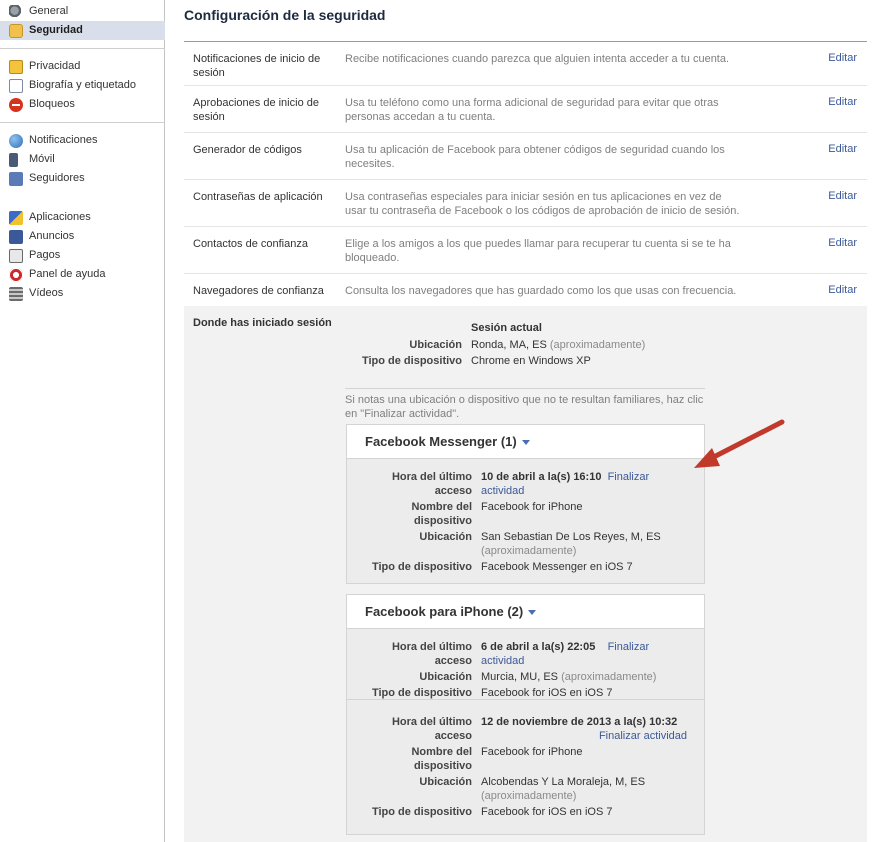  I want to click on help-lifebuoy-icon, so click(16, 274).